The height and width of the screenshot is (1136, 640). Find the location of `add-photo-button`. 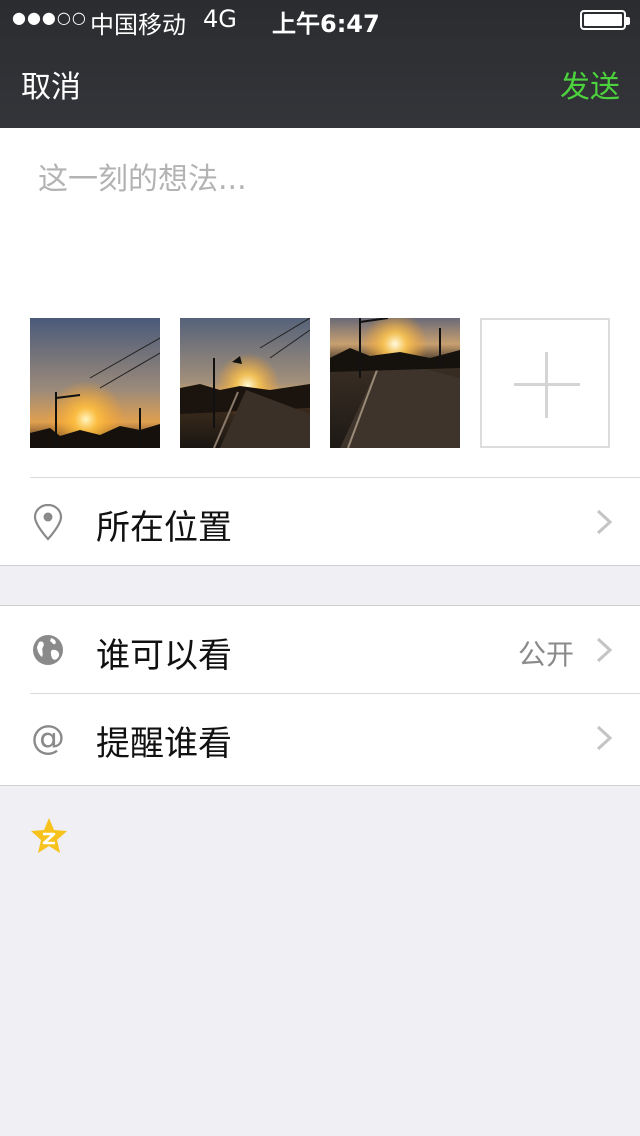

add-photo-button is located at coordinates (545, 383).